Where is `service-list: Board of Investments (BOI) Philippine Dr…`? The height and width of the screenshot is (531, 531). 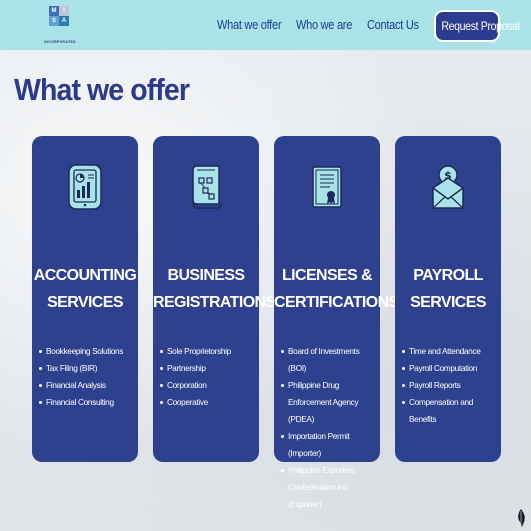
service-list: Board of Investments (BOI) Philippine Dr… is located at coordinates (329, 428).